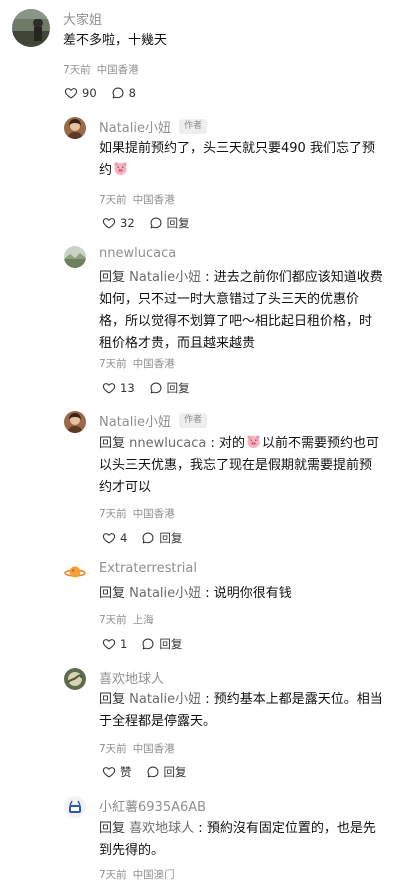 The image size is (415, 892). Describe the element at coordinates (143, 620) in the screenshot. I see `comment-location: 上海` at that location.